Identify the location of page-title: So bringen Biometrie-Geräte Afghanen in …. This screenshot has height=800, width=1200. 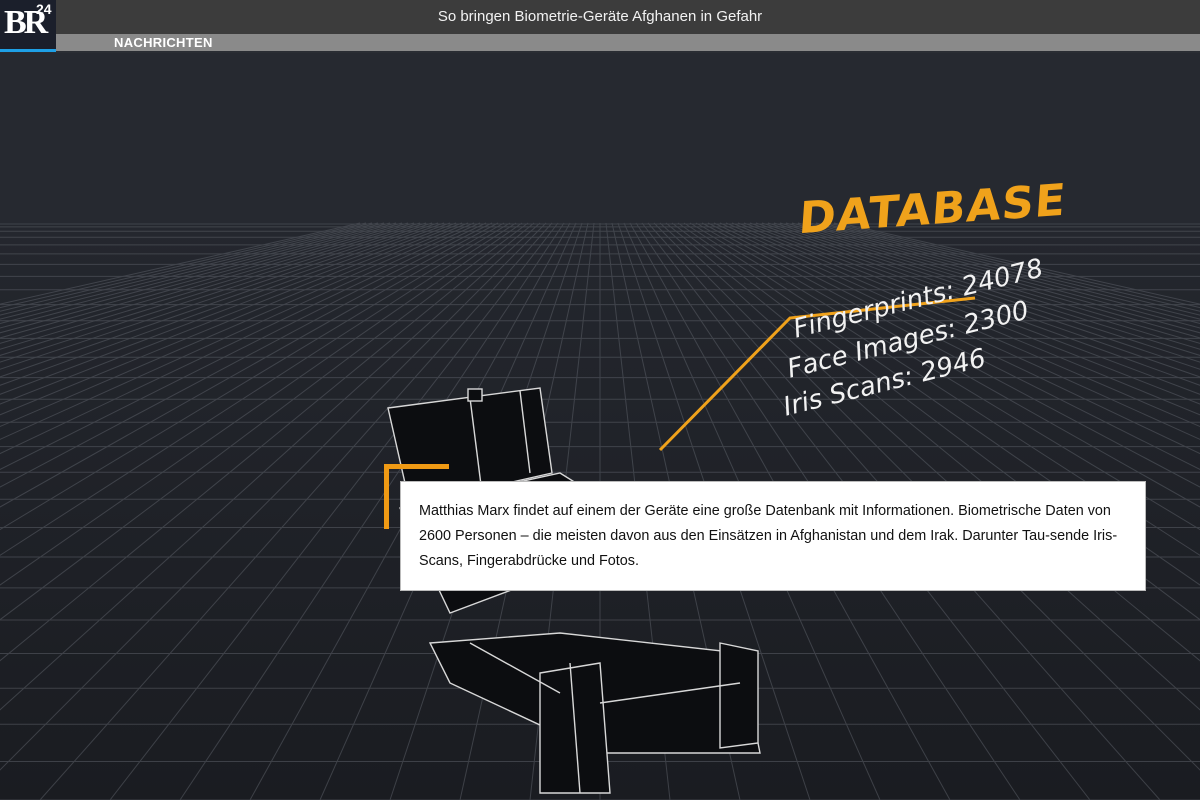
(600, 16).